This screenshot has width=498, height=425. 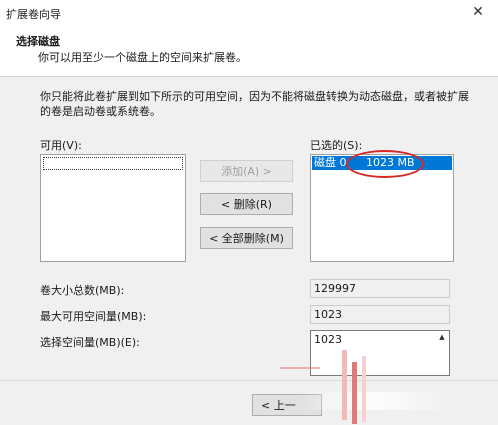 What do you see at coordinates (246, 204) in the screenshot?
I see `remove-button: < 删除(R)` at bounding box center [246, 204].